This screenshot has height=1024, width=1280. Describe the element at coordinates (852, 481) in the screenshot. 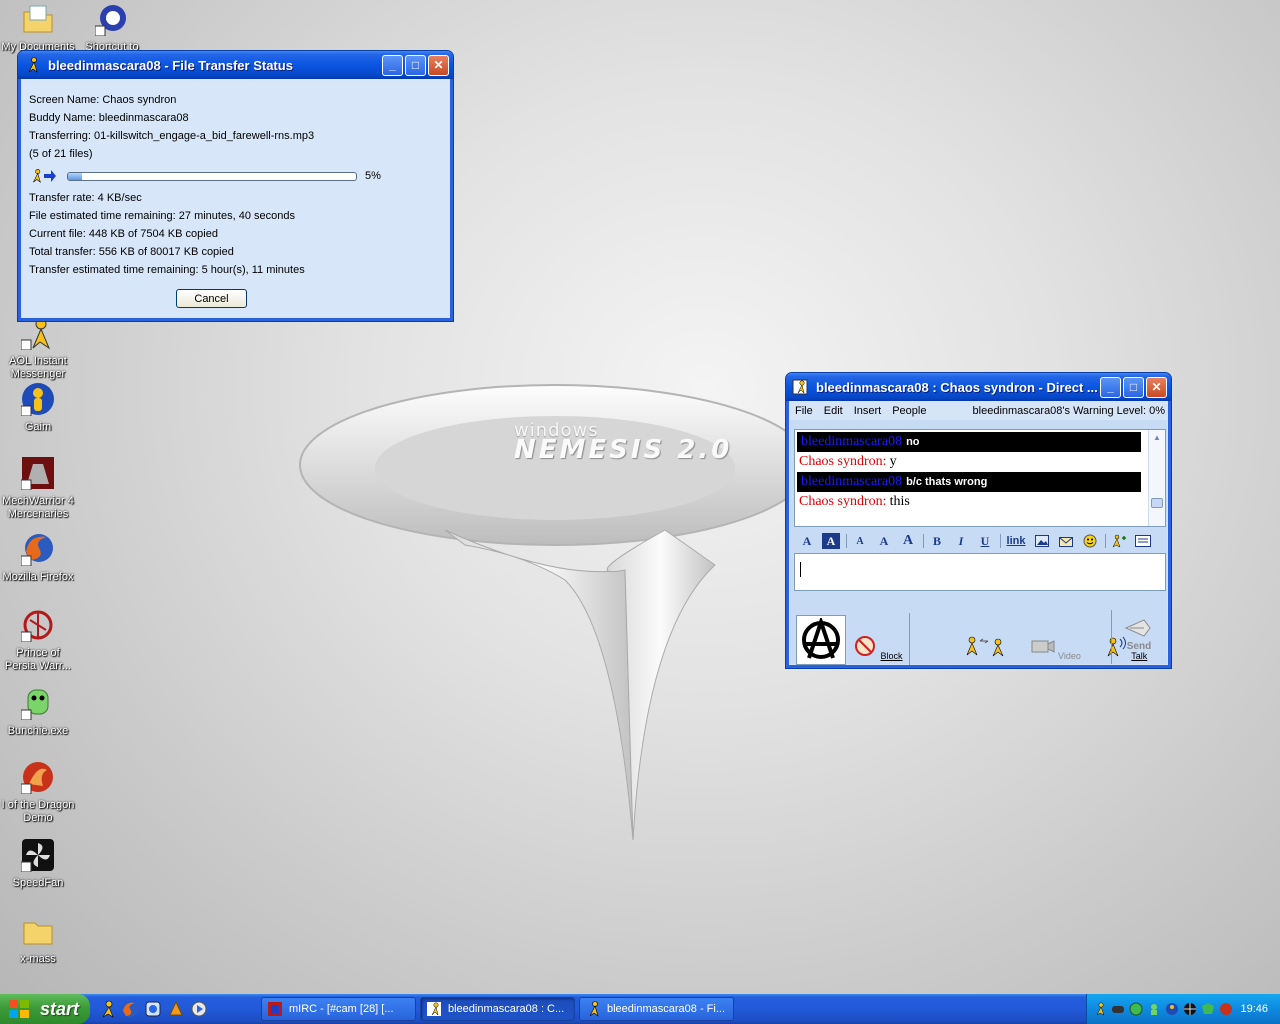

I see `message-sender: bleedinmascara08` at that location.